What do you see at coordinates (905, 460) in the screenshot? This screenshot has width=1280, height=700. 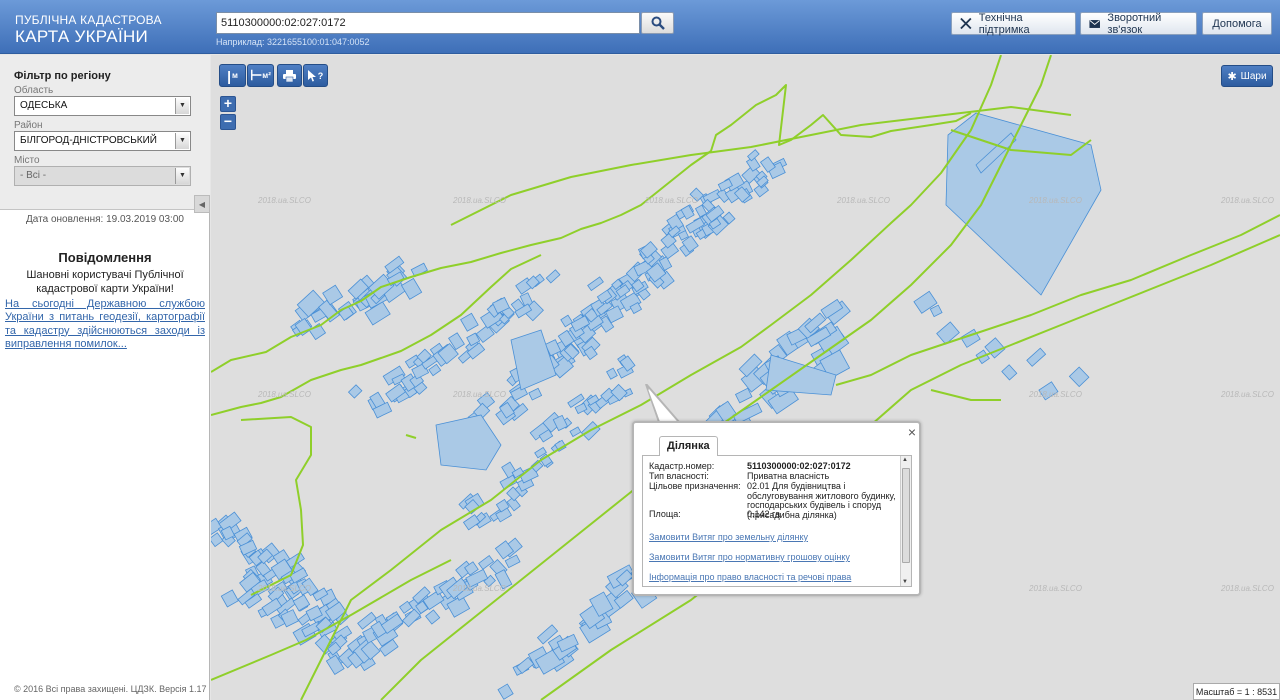 I see `scroll-up-icon: ▲` at bounding box center [905, 460].